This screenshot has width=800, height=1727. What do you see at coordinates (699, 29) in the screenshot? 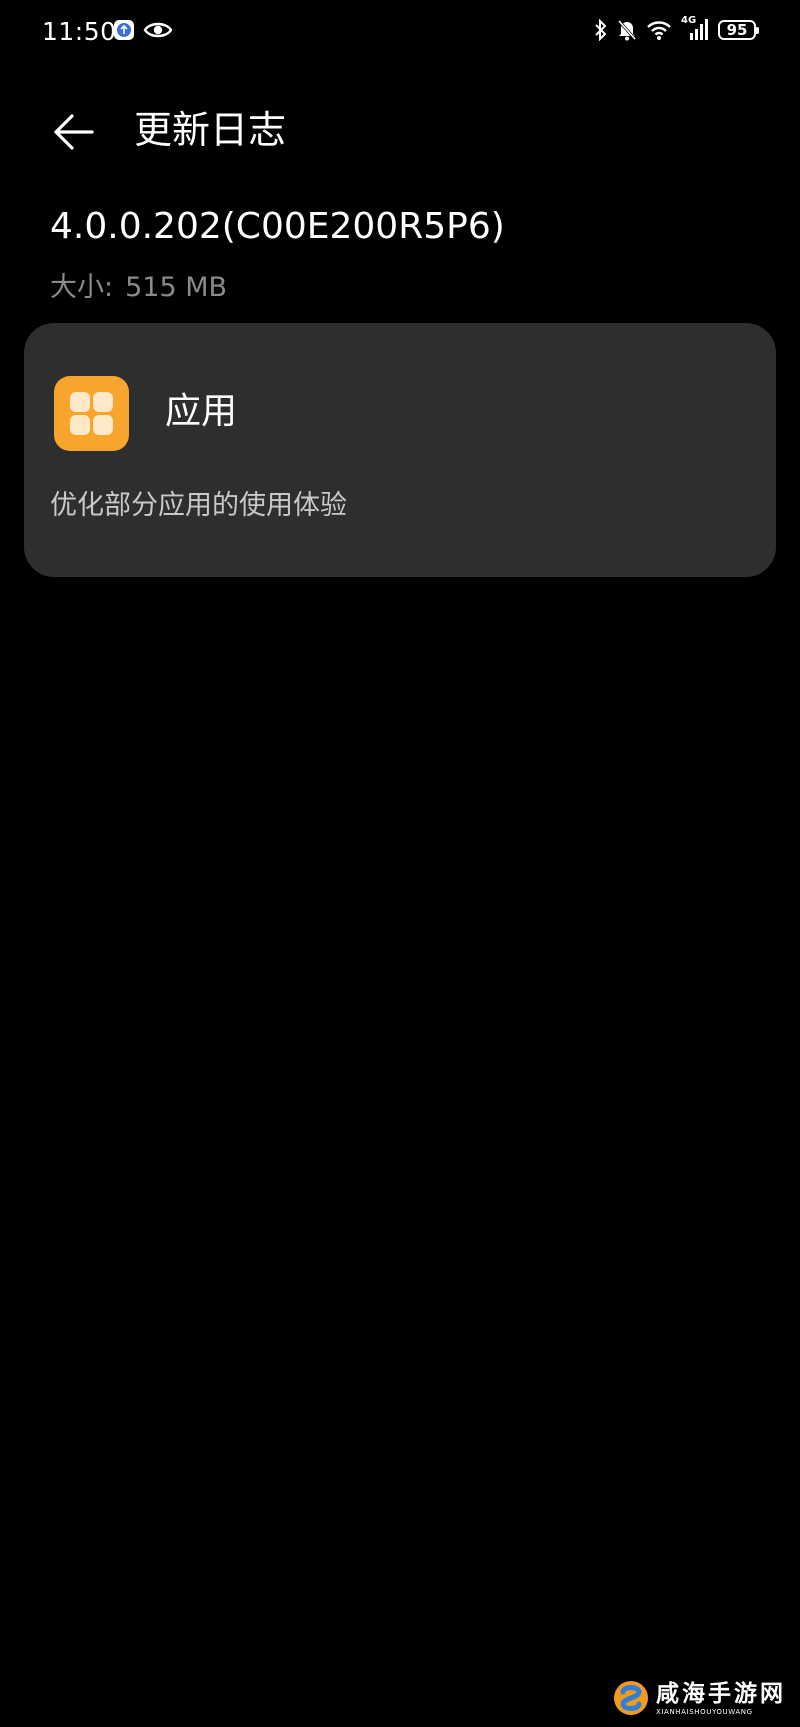
I see `signal-icon` at bounding box center [699, 29].